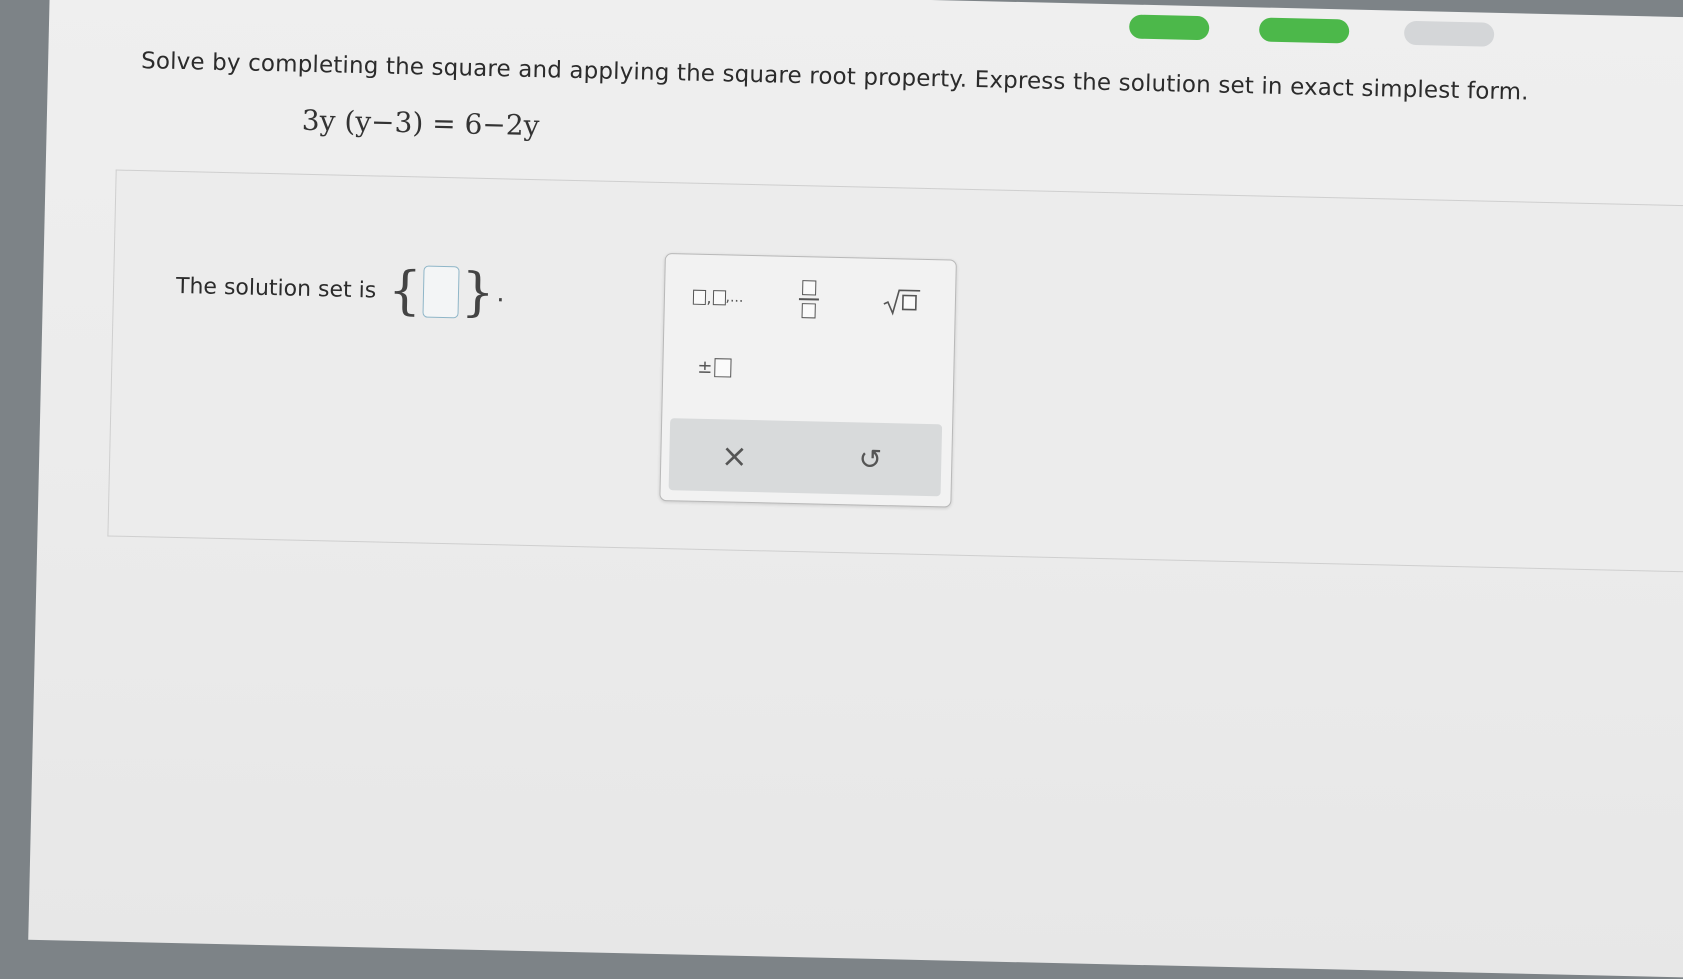  I want to click on close-brace: }, so click(478, 293).